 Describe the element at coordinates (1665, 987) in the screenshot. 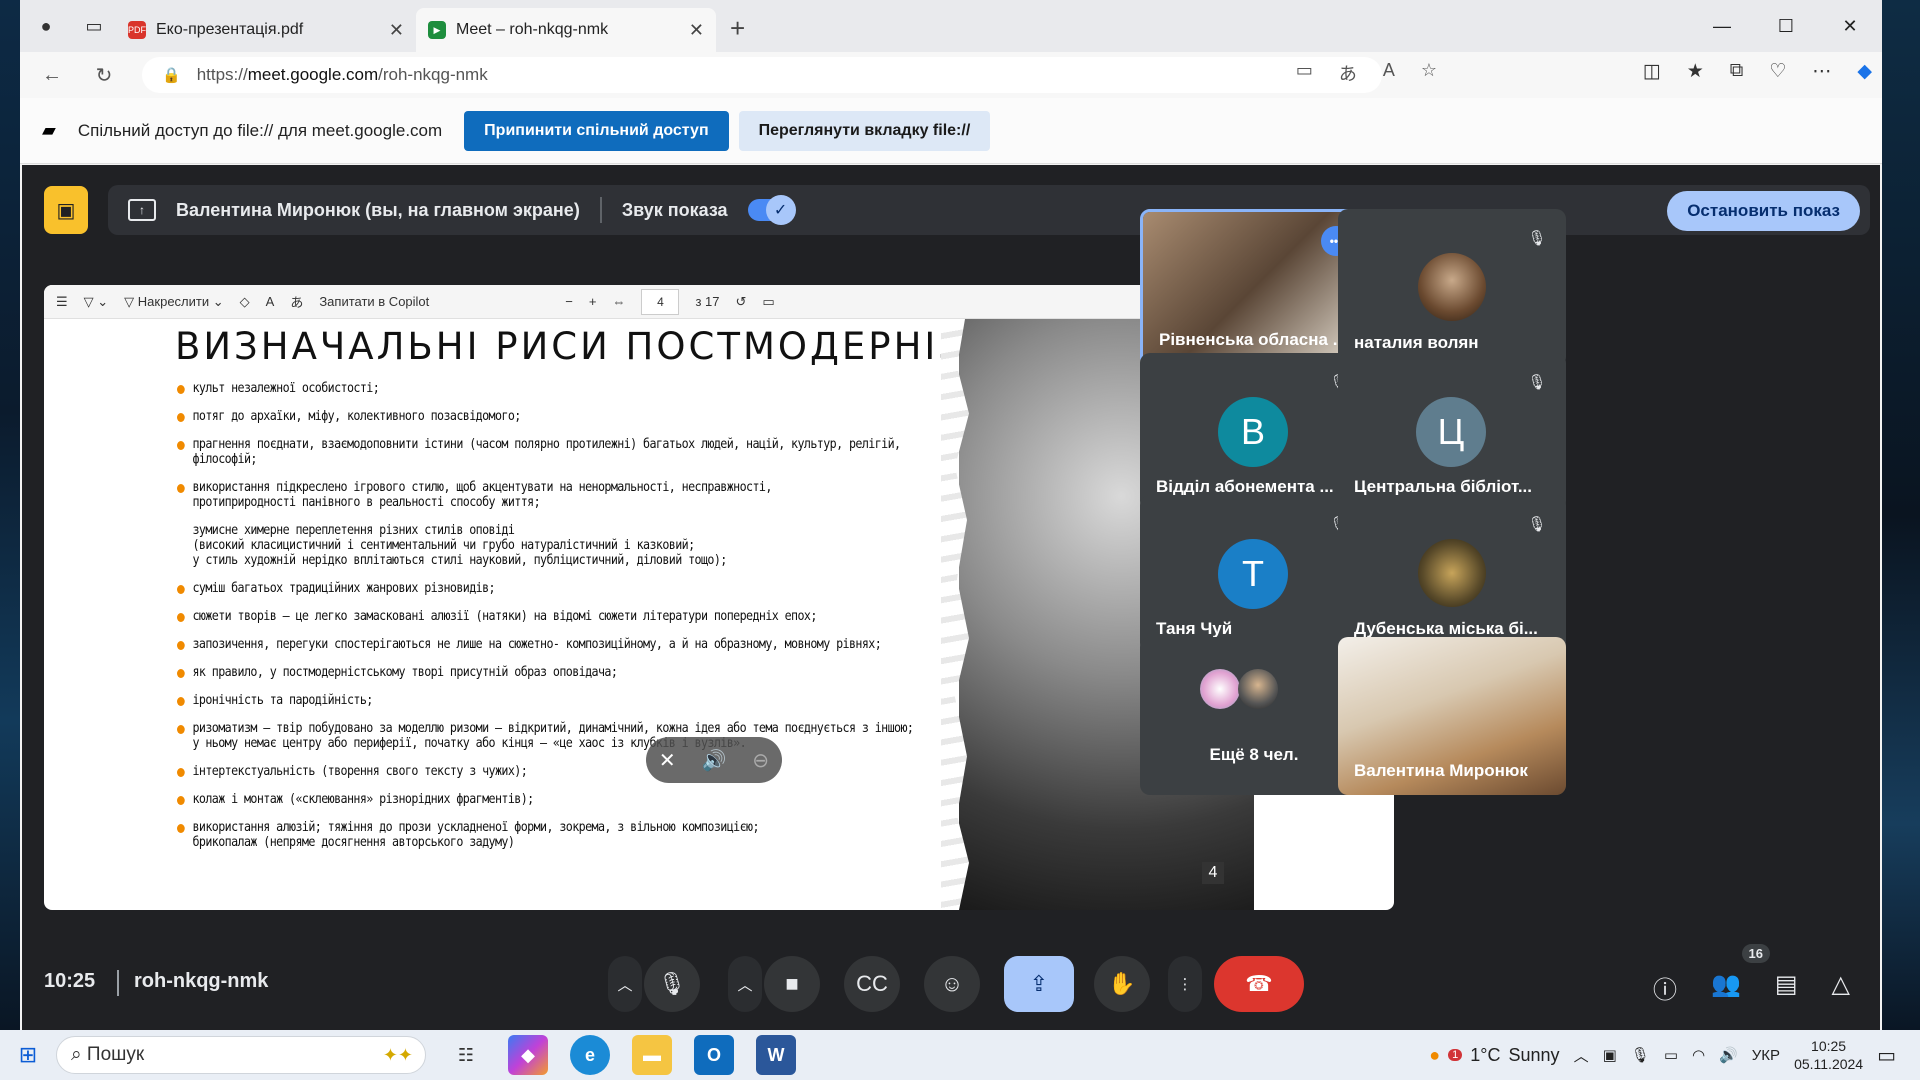

I see `info-icon: ⓘ` at that location.